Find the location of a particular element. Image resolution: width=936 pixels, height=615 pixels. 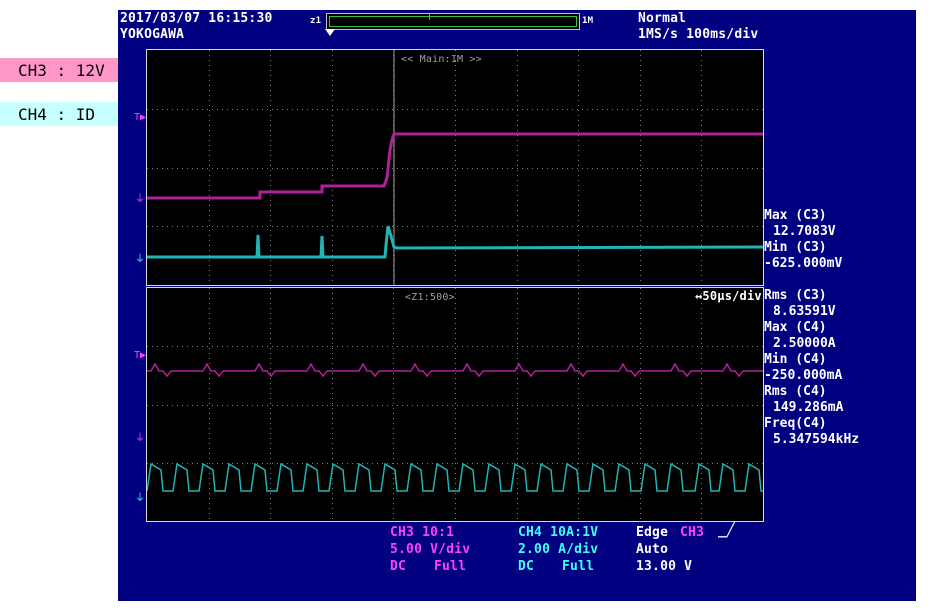

sample-rate: 1MS/s 100ms/div is located at coordinates (698, 34).